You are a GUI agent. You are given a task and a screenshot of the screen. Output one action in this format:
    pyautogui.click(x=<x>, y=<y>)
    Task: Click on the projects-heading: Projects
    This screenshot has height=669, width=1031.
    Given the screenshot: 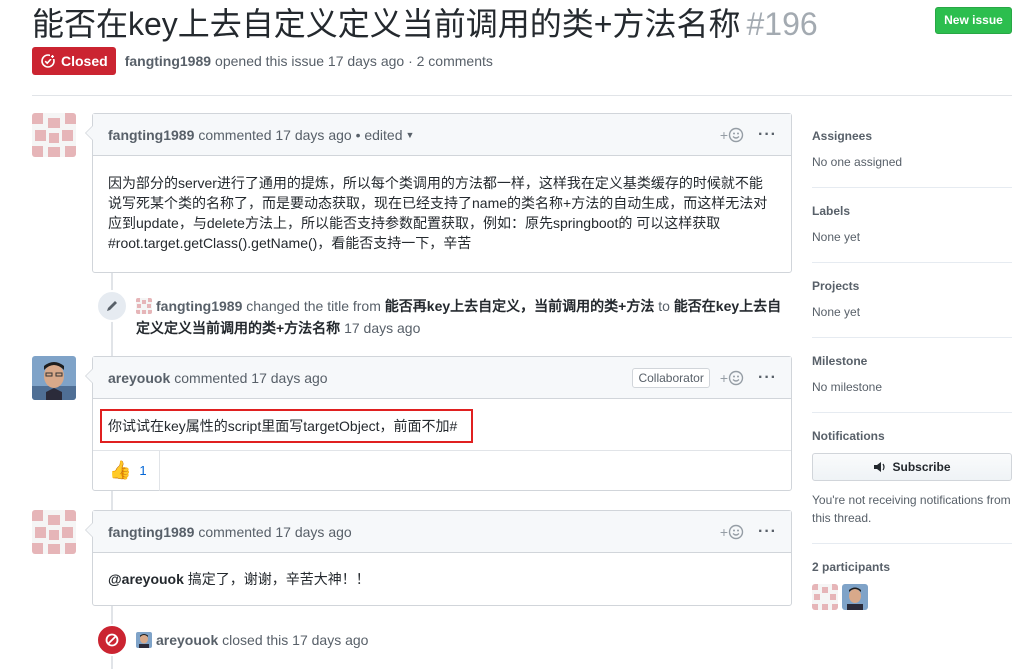 What is the action you would take?
    pyautogui.click(x=912, y=286)
    